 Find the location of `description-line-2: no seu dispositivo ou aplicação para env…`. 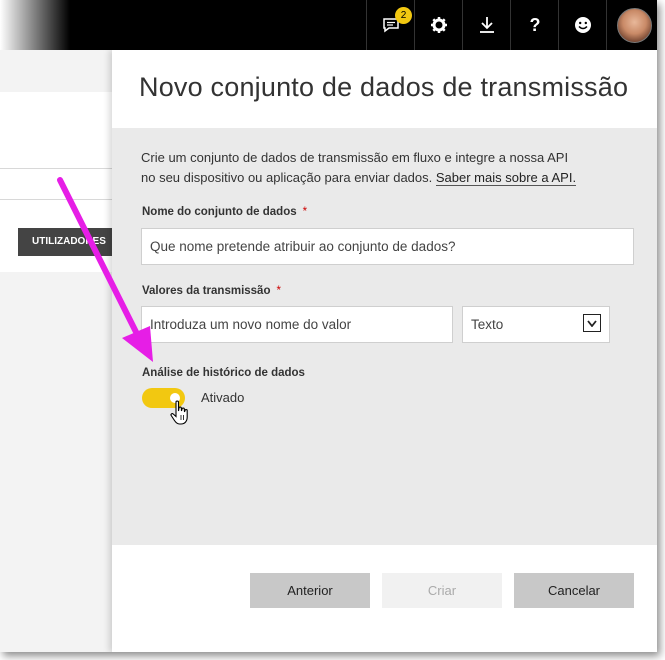

description-line-2: no seu dispositivo ou aplicação para env… is located at coordinates (371, 178).